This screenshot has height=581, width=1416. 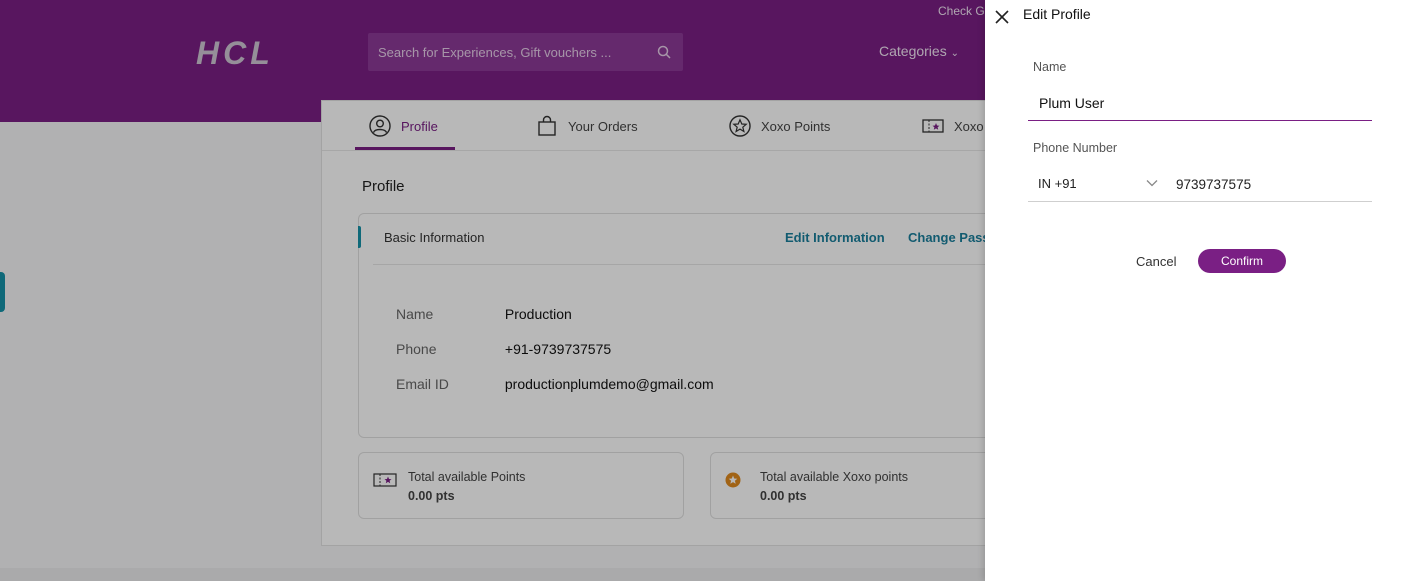 What do you see at coordinates (1002, 17) in the screenshot?
I see `close-icon` at bounding box center [1002, 17].